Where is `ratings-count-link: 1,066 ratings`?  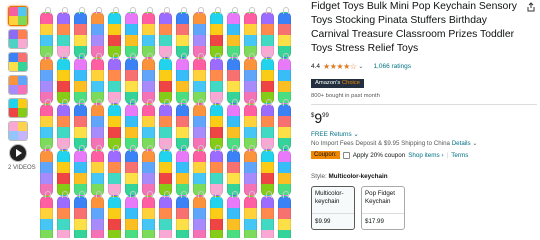 ratings-count-link: 1,066 ratings is located at coordinates (392, 66).